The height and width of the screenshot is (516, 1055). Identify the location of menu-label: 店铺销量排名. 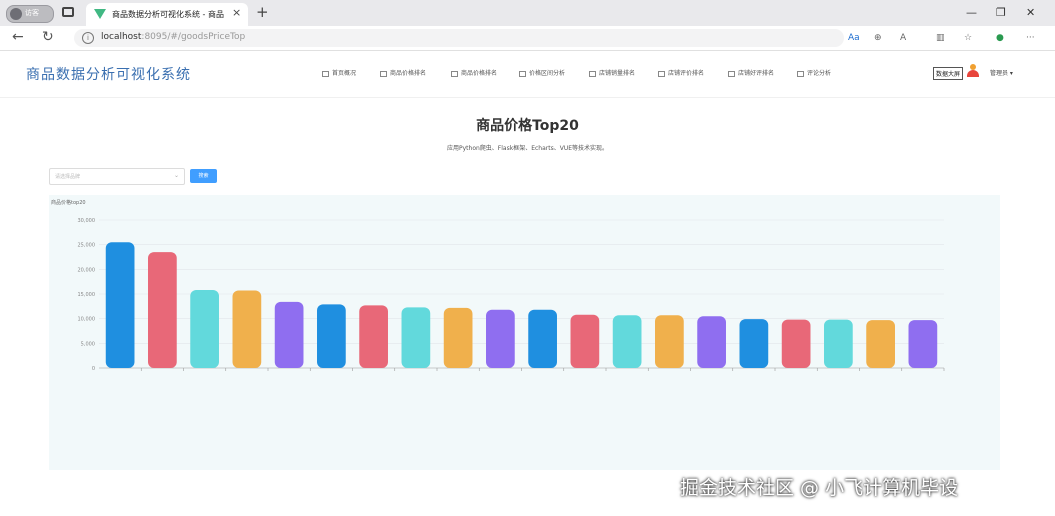
(617, 73).